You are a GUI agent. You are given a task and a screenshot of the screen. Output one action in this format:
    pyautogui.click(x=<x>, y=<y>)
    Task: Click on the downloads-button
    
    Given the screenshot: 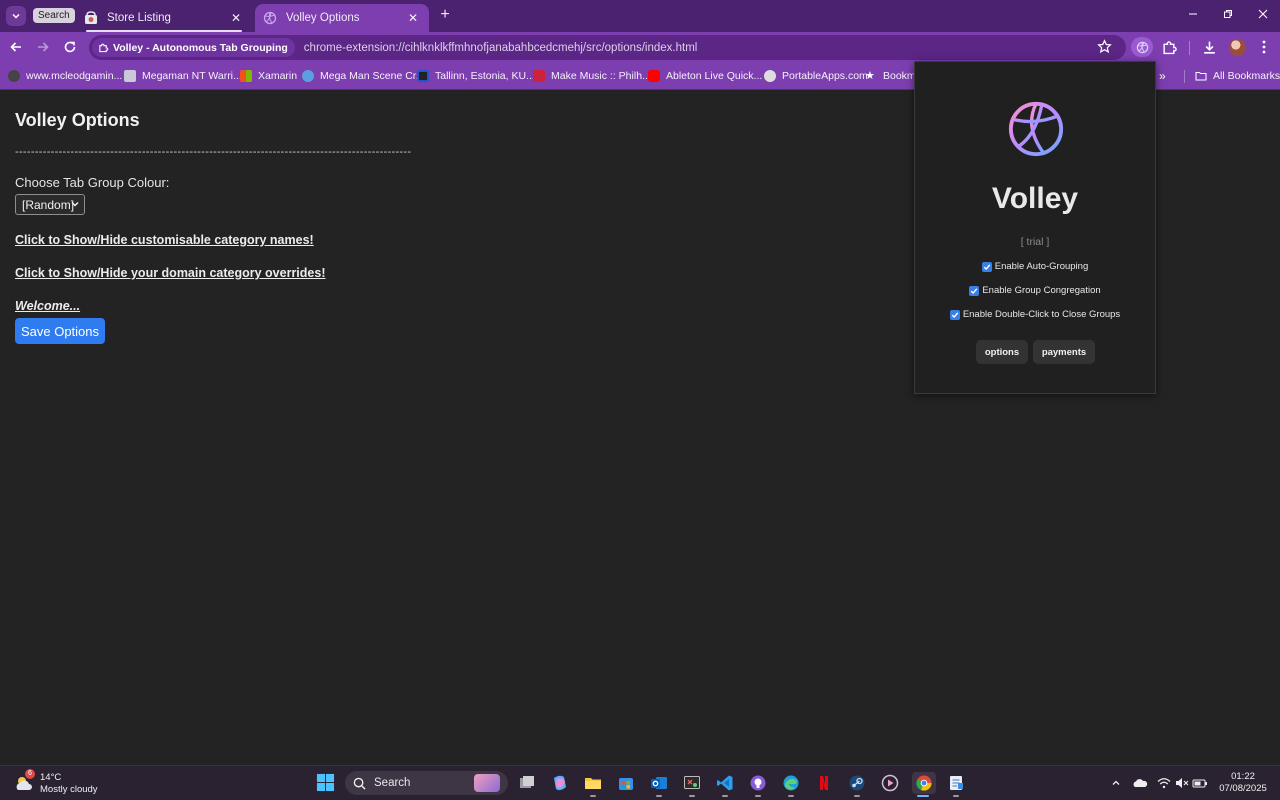 What is the action you would take?
    pyautogui.click(x=1209, y=47)
    